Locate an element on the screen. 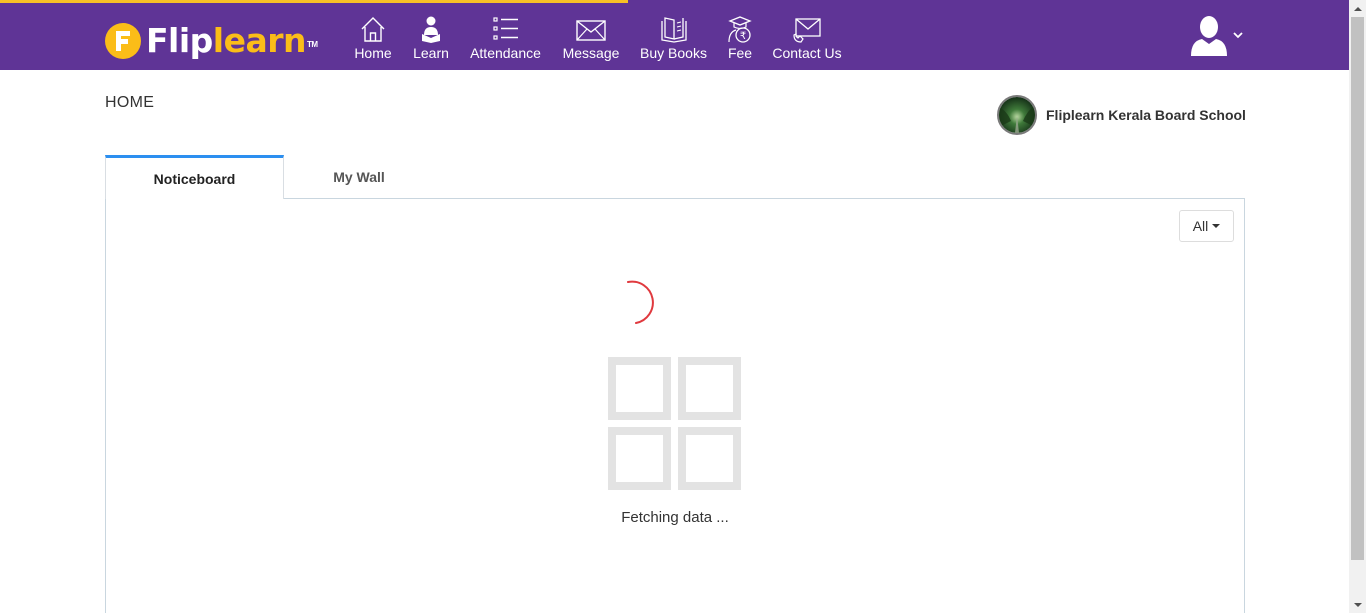 This screenshot has width=1366, height=613. scrollbar-thumb is located at coordinates (1357, 288).